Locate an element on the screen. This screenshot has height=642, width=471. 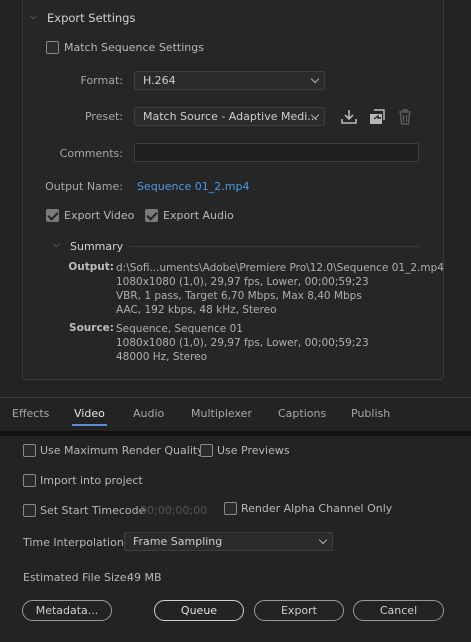
delete-preset-icon is located at coordinates (405, 117).